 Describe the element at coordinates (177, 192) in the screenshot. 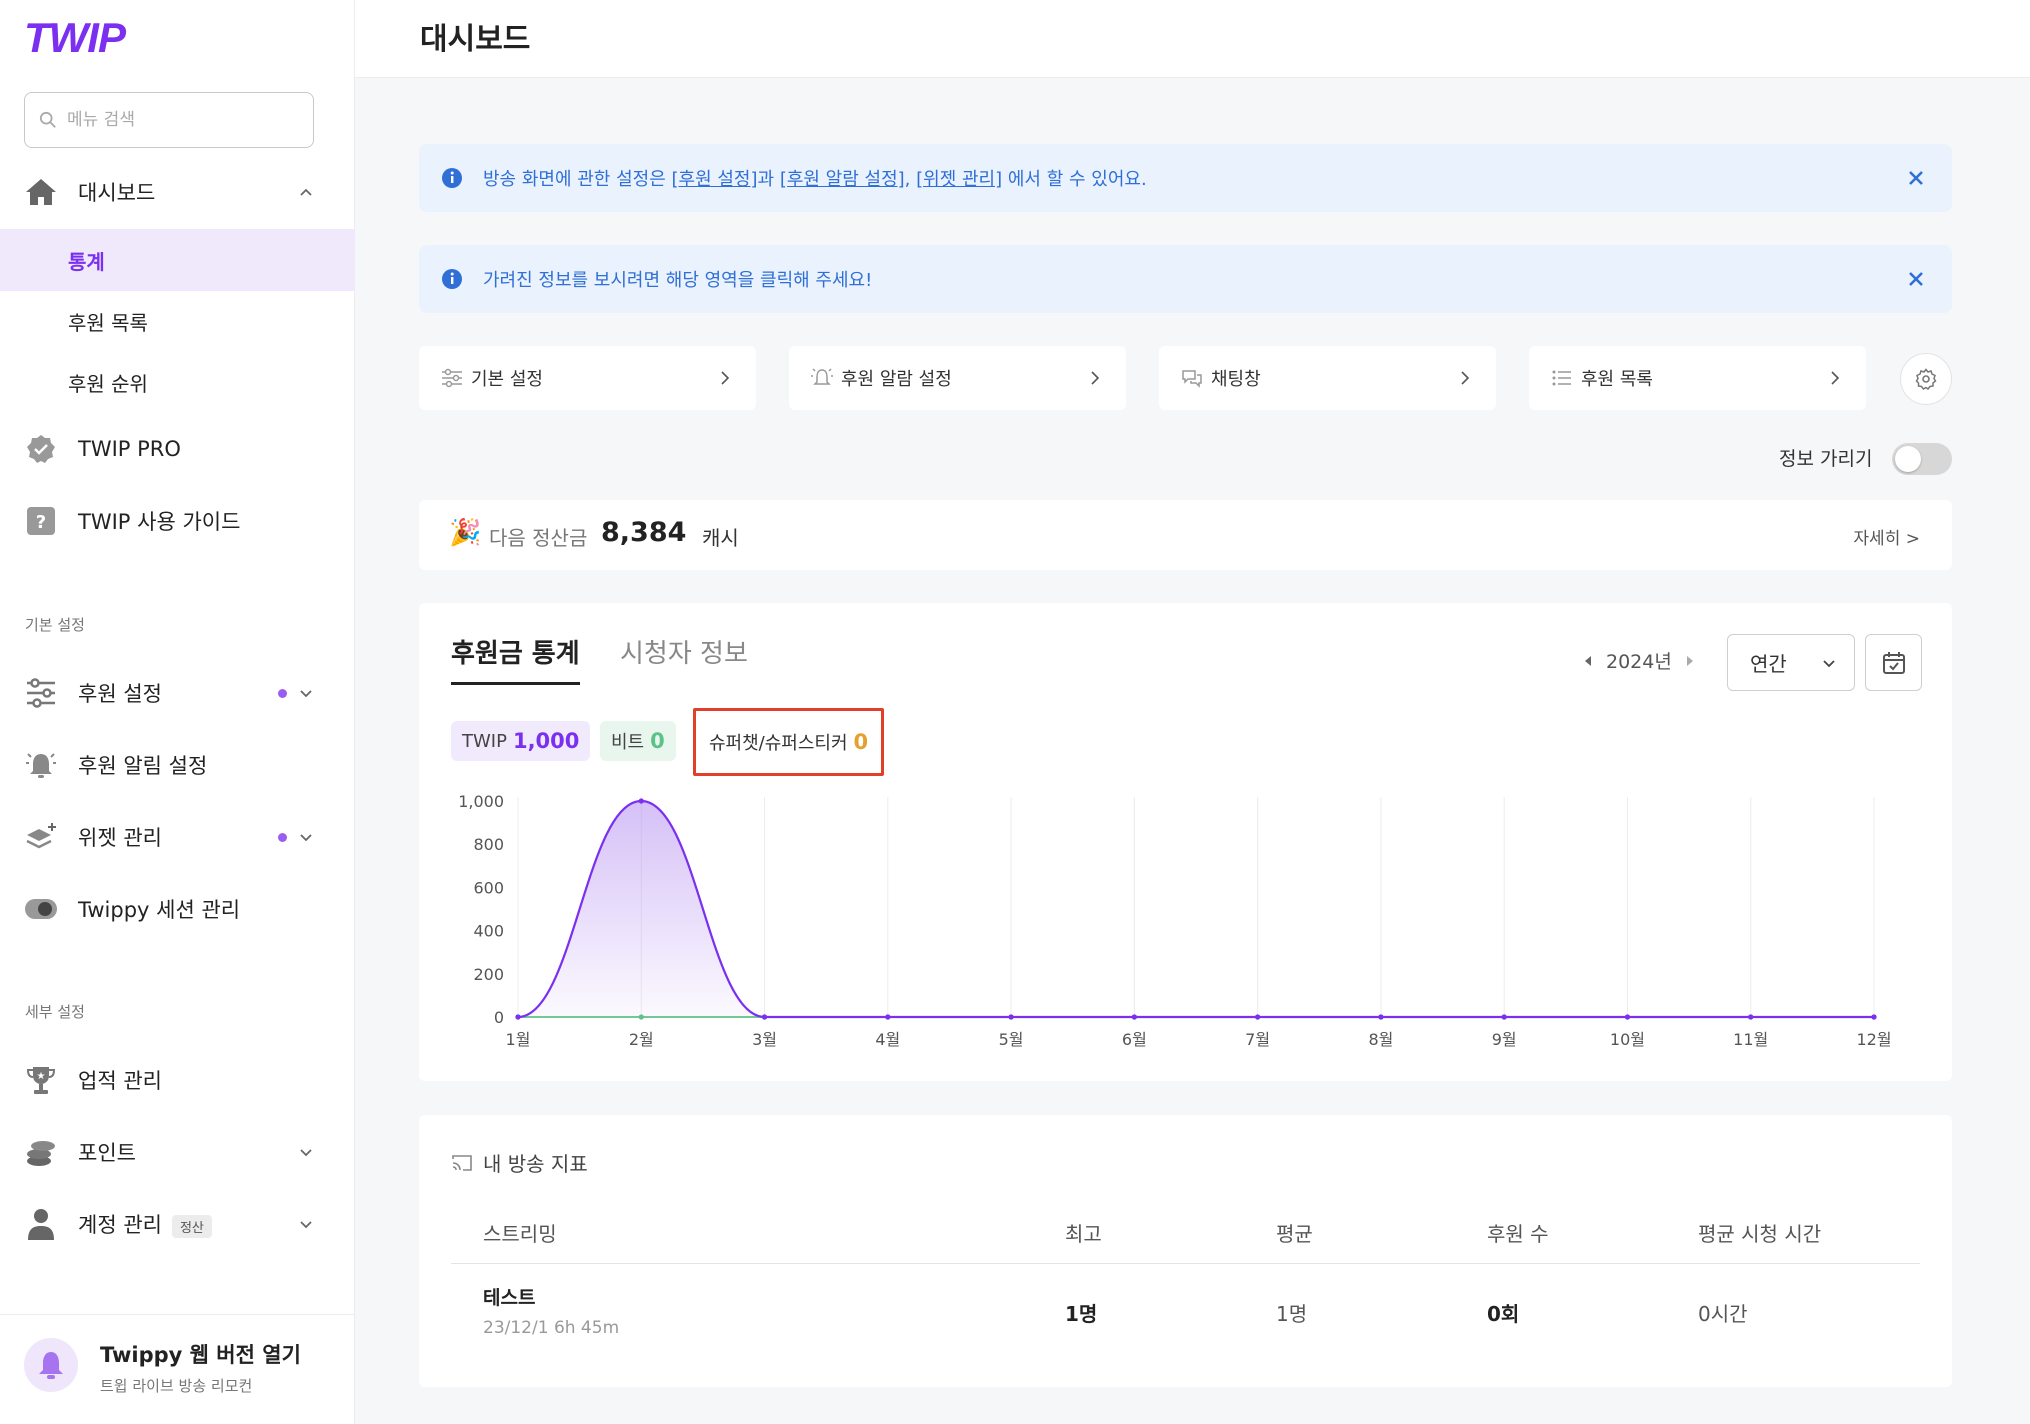

I see `sidebar-item-dashboard: 대시보드` at that location.